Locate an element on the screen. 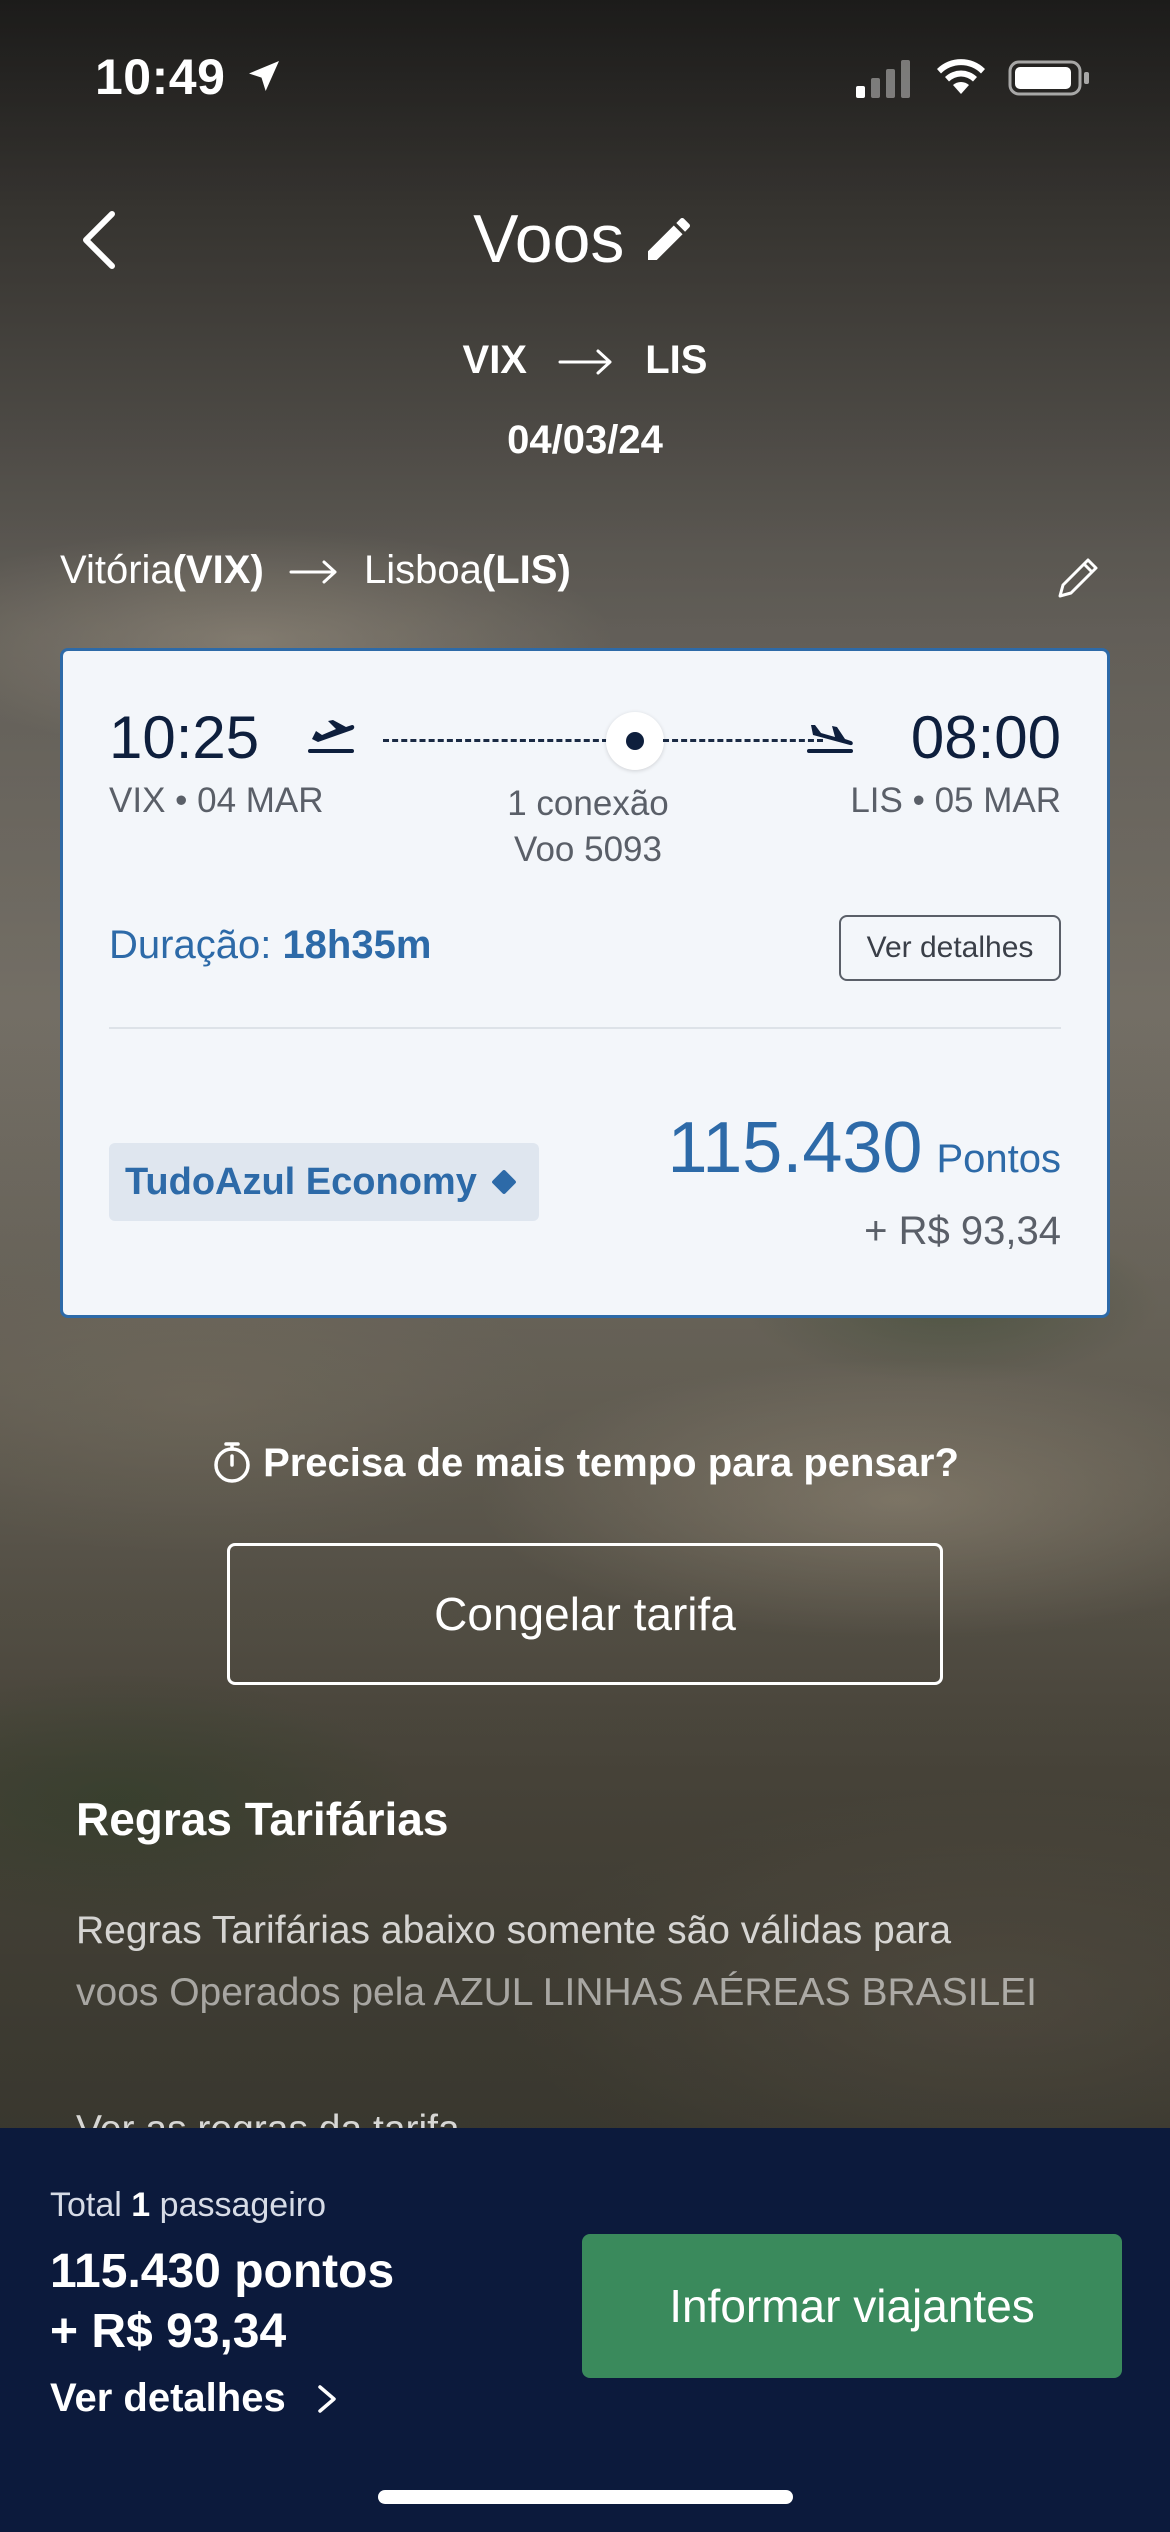  location-arrow-icon is located at coordinates (264, 76).